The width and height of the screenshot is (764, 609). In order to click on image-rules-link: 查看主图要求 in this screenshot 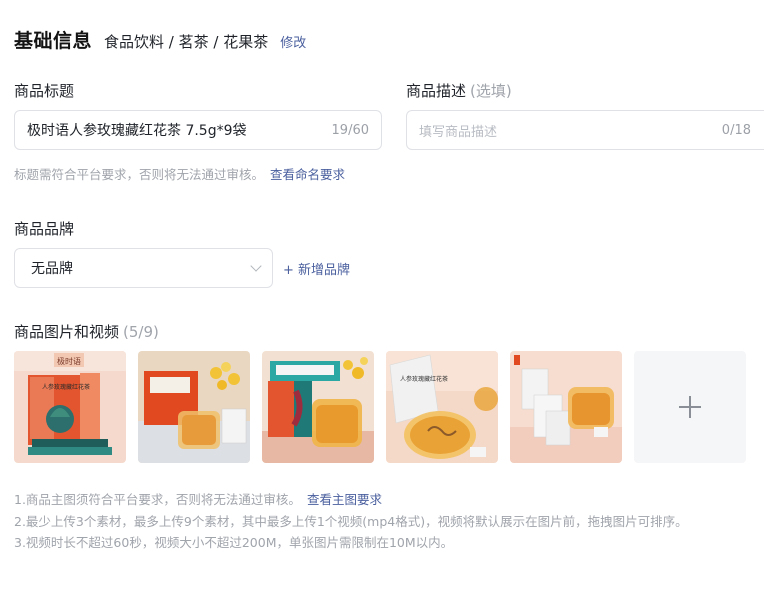, I will do `click(344, 499)`.